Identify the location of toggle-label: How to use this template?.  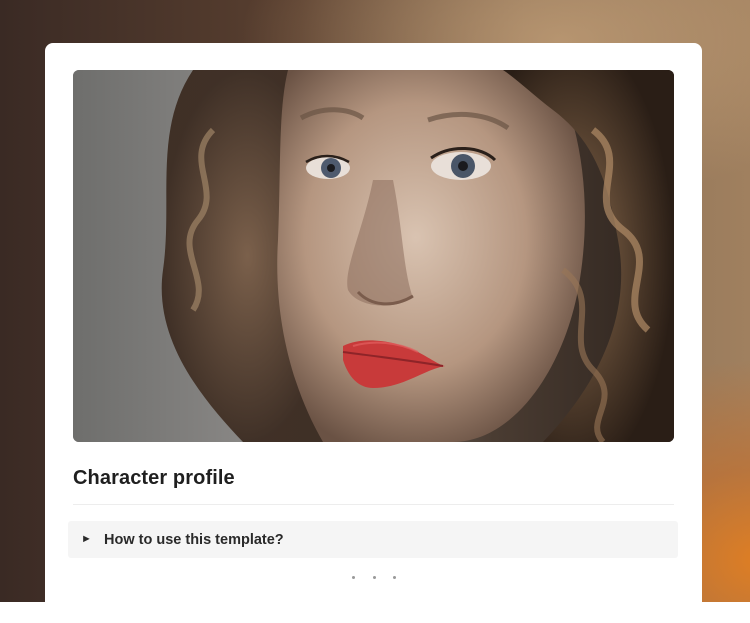
(194, 539).